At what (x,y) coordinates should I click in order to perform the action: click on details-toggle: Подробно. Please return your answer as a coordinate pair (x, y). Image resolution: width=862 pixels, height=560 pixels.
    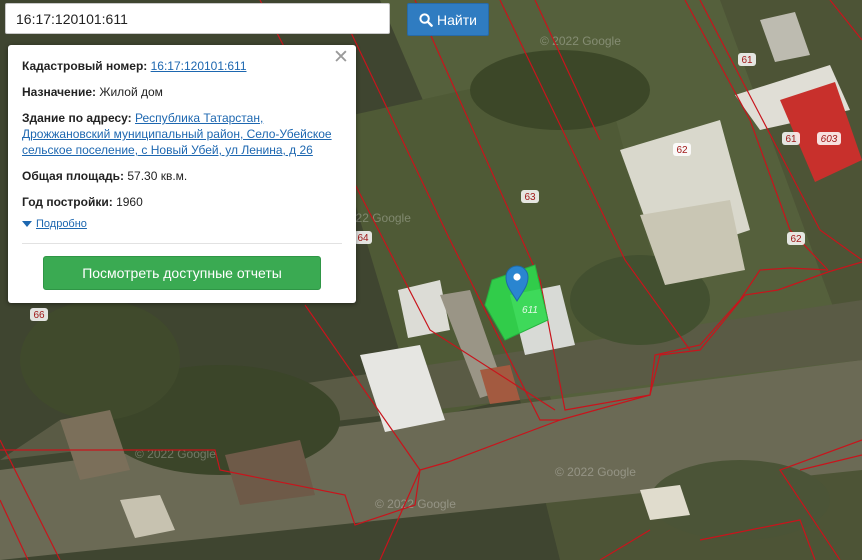
    Looking at the image, I should click on (182, 224).